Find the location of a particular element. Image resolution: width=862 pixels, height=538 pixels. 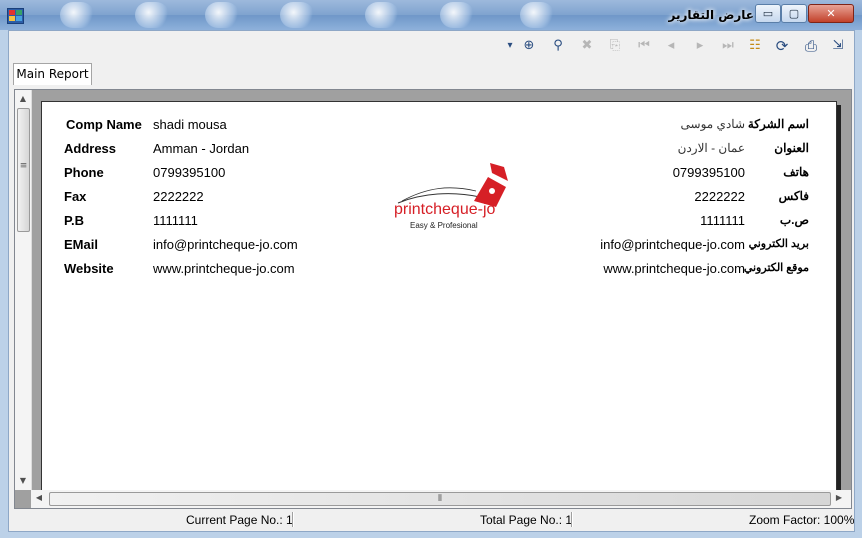

value-email-ar: info@printcheque-jo.com is located at coordinates (672, 244).